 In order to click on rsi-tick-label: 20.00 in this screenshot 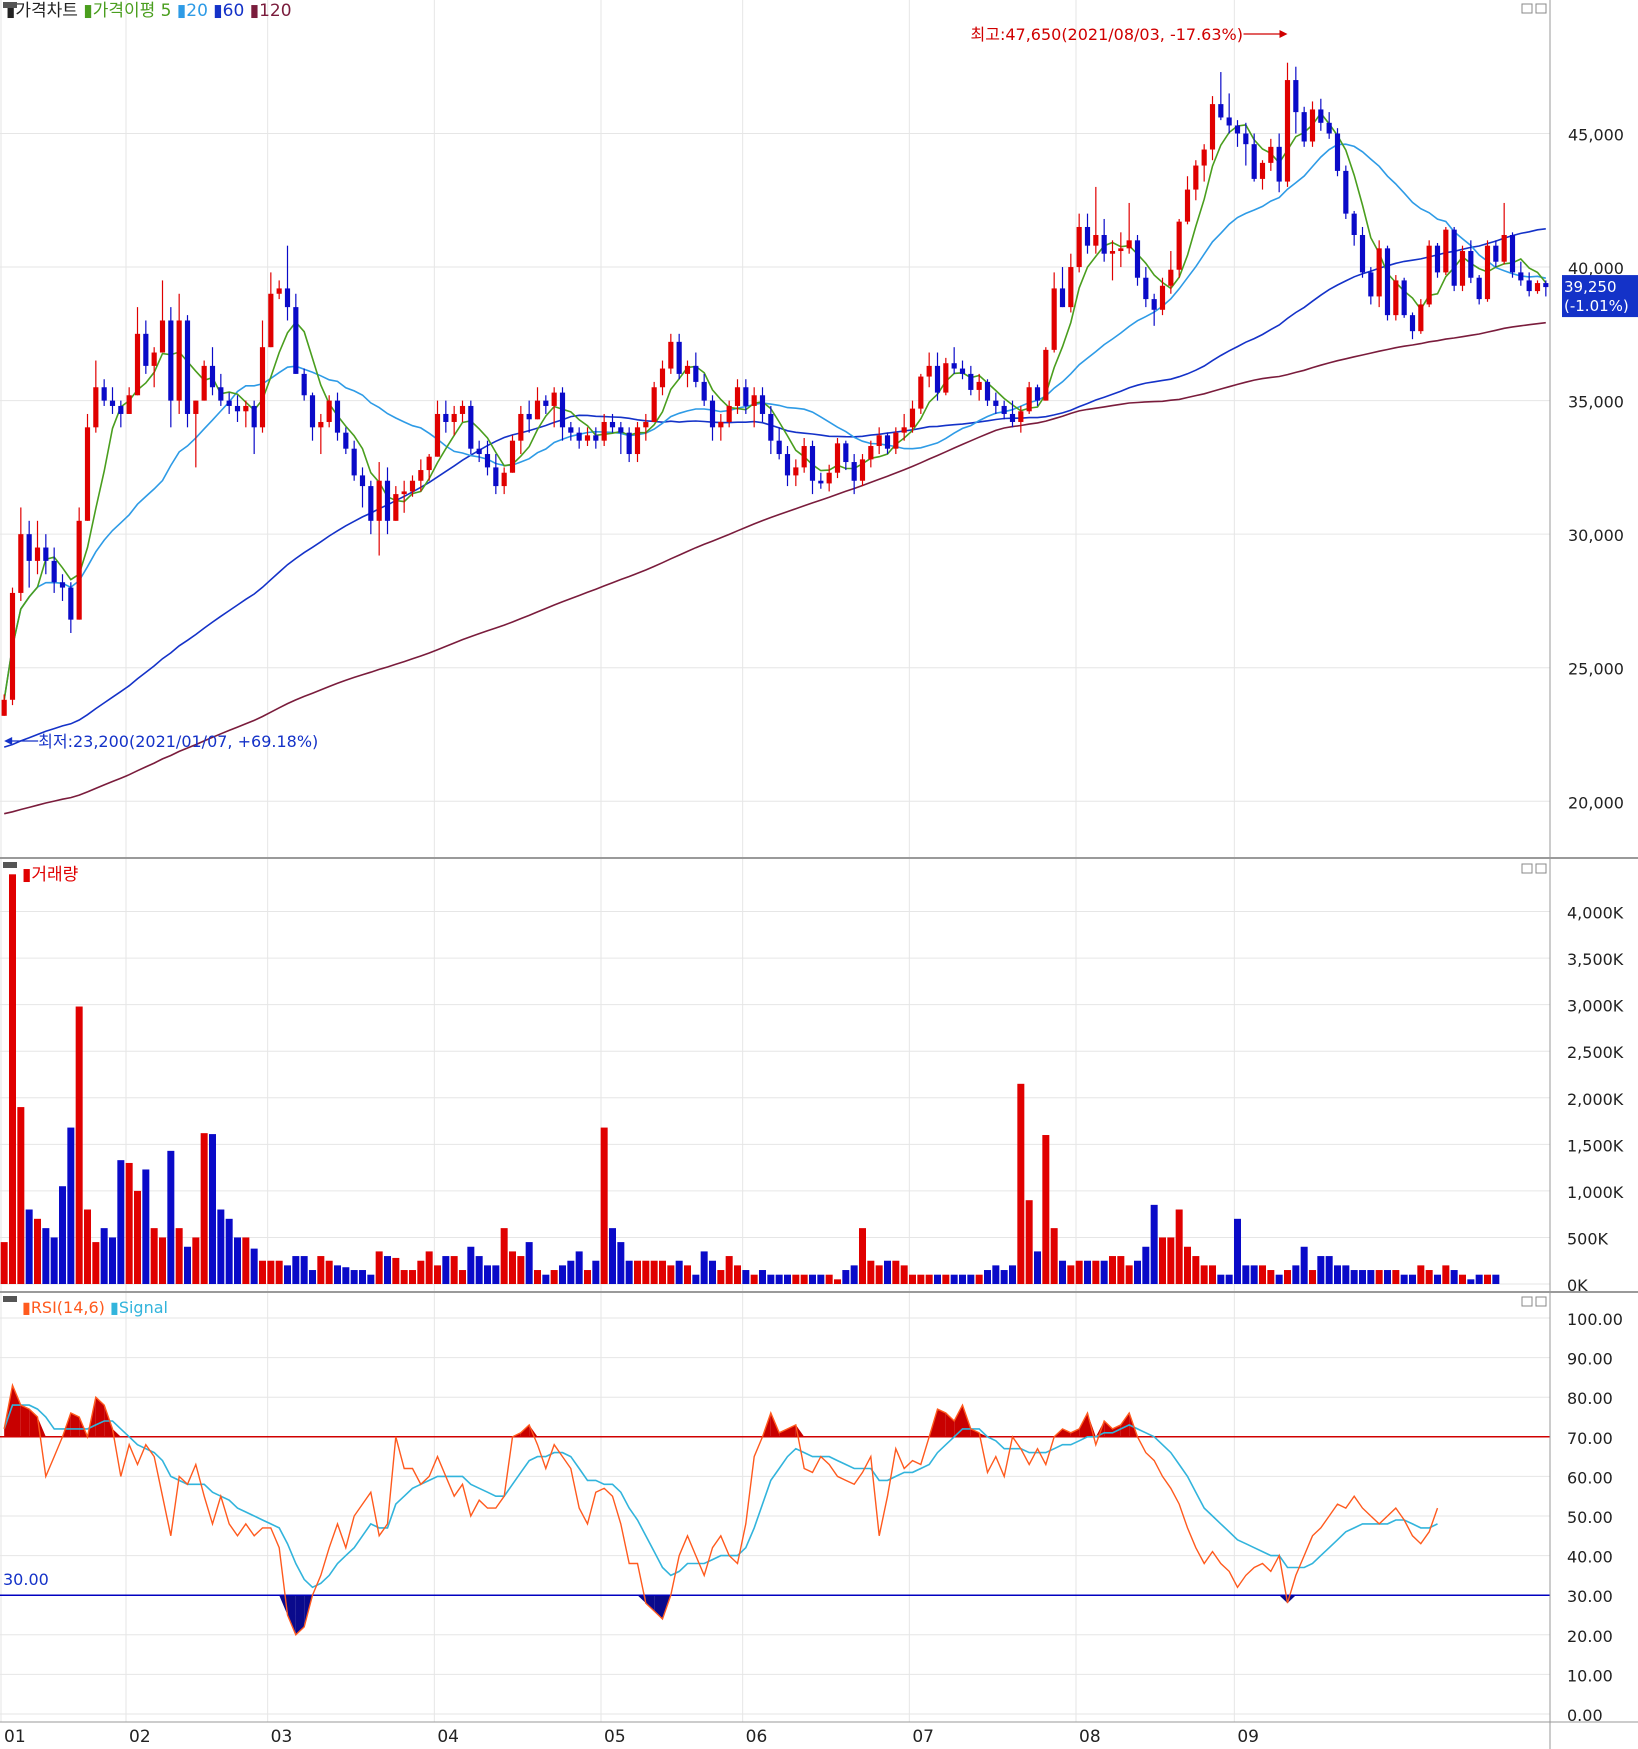, I will do `click(1590, 1636)`.